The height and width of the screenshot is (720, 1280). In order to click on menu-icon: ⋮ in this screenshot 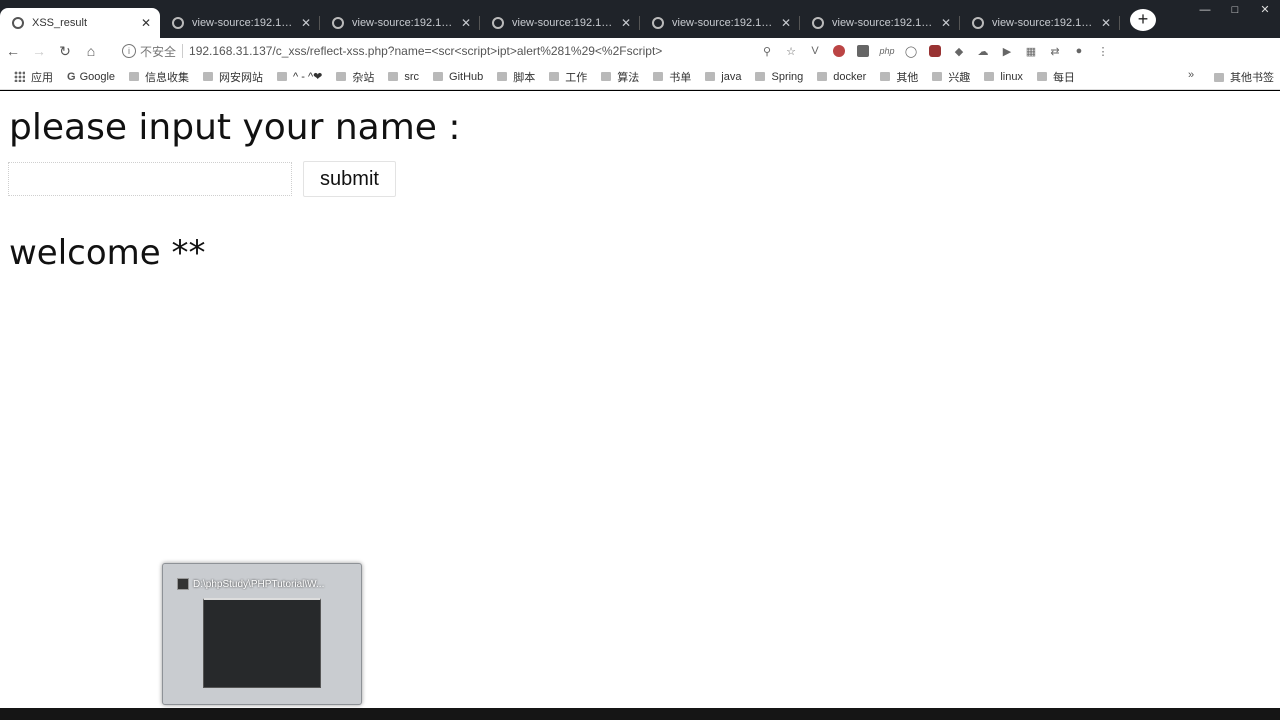, I will do `click(1103, 51)`.